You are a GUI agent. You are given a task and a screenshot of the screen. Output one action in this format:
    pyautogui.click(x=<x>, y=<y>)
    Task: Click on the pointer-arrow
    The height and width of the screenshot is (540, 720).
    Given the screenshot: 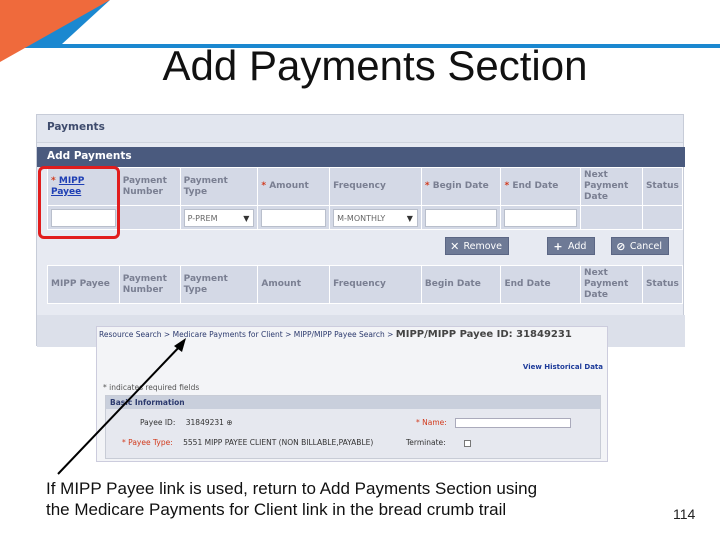 What is the action you would take?
    pyautogui.click(x=121, y=406)
    